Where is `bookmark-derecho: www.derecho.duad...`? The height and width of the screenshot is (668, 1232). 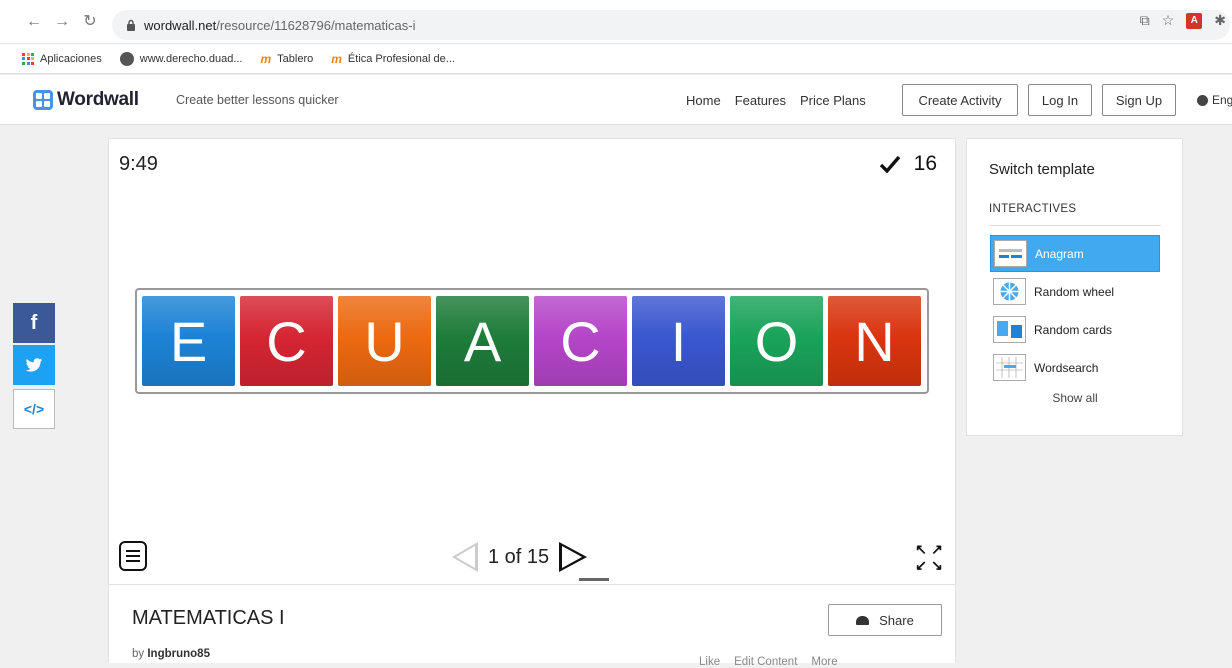 bookmark-derecho: www.derecho.duad... is located at coordinates (181, 58).